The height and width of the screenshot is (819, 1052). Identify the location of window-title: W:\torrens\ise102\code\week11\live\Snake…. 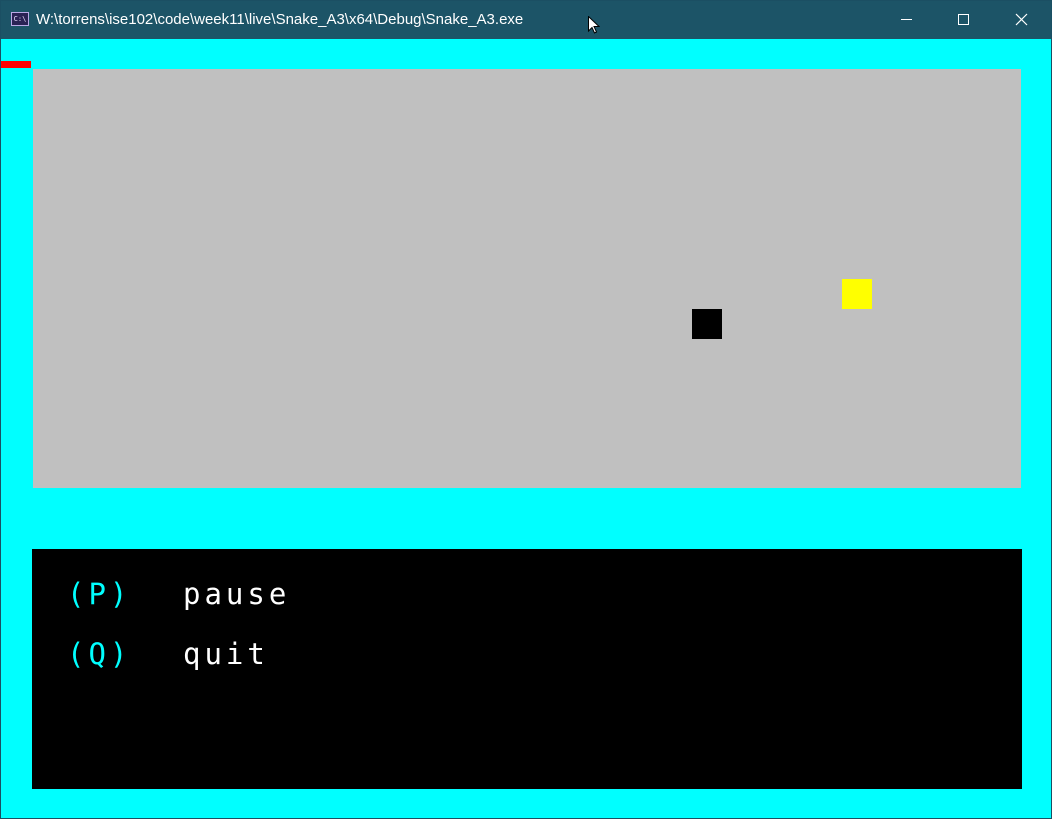
(280, 19).